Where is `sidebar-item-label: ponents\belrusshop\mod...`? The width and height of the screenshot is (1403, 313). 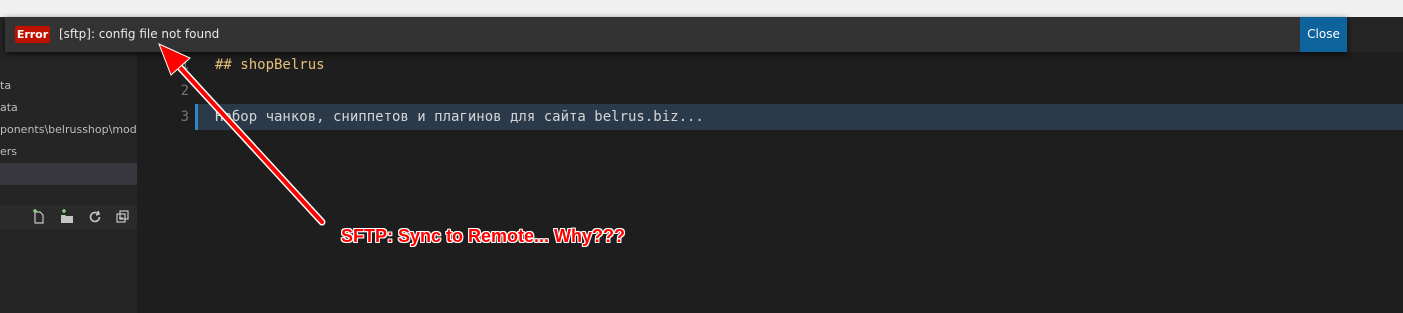 sidebar-item-label: ponents\belrusshop\mod... is located at coordinates (68, 129).